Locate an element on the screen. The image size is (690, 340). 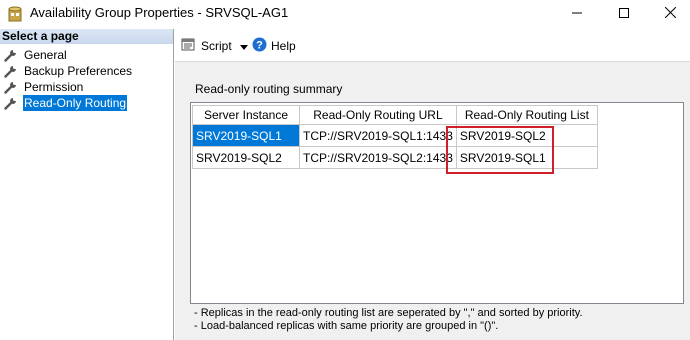
toolbar: Script ? Help is located at coordinates (432, 45).